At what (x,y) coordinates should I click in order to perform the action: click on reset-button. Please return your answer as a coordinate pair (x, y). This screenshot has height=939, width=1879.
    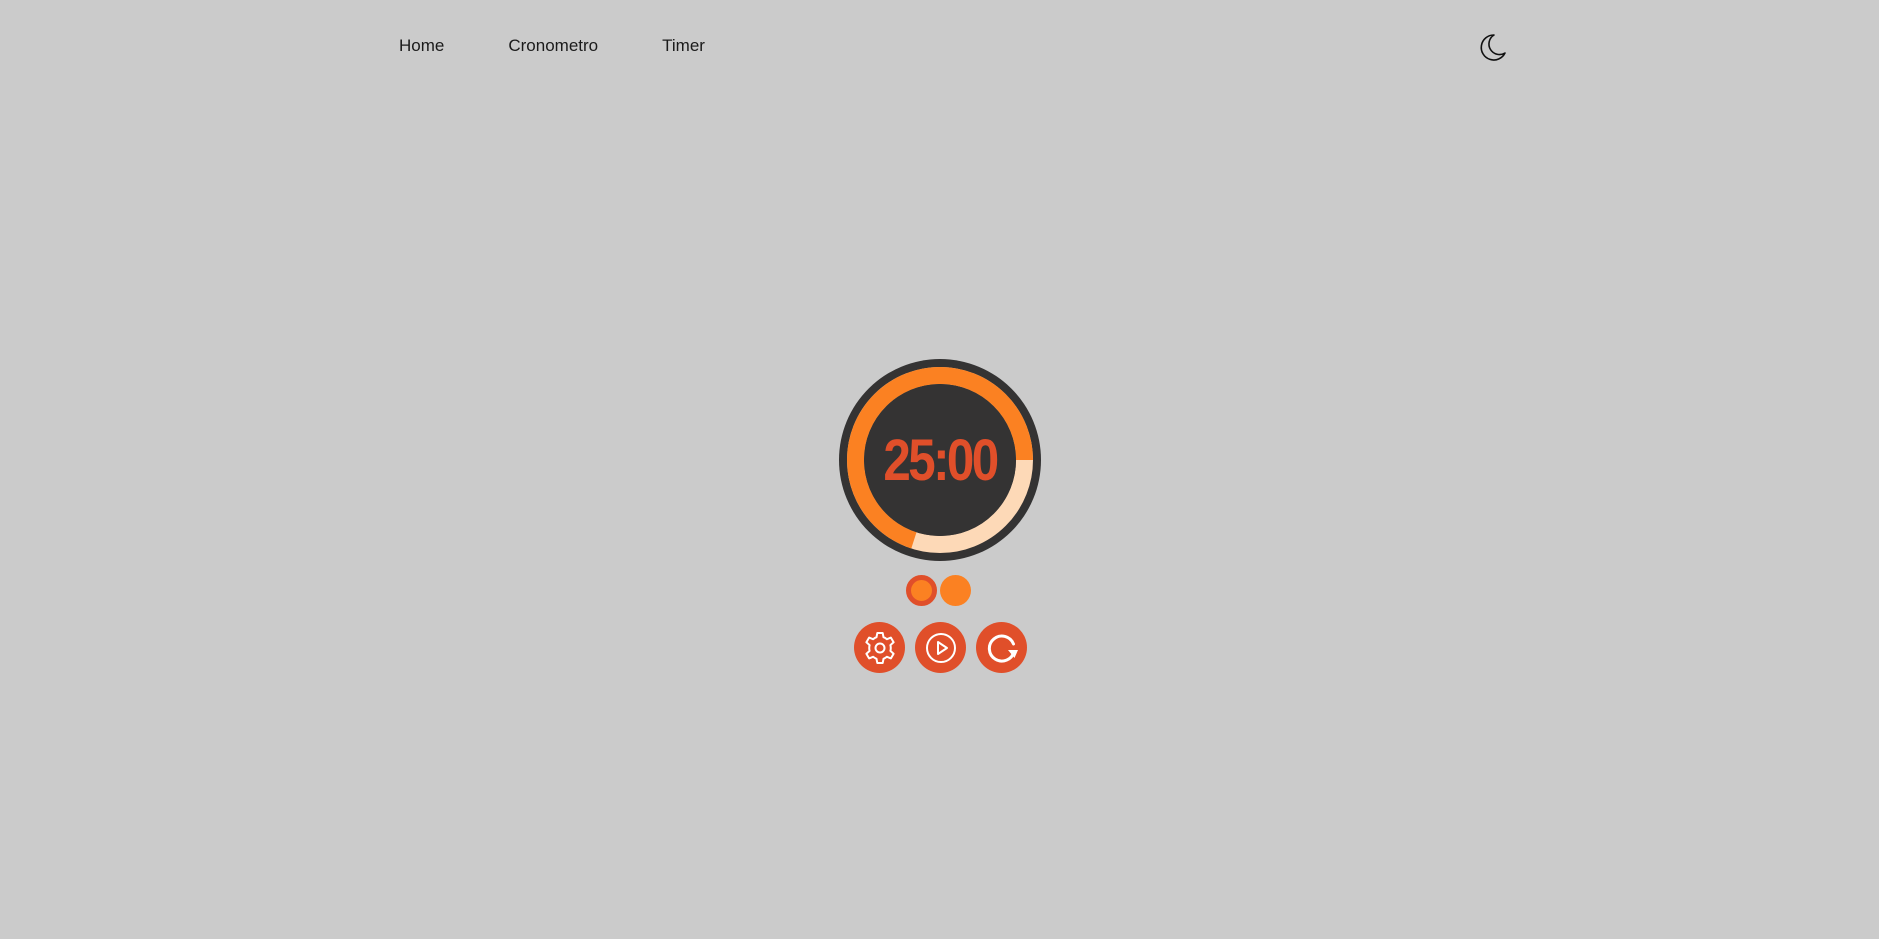
    Looking at the image, I should click on (1001, 647).